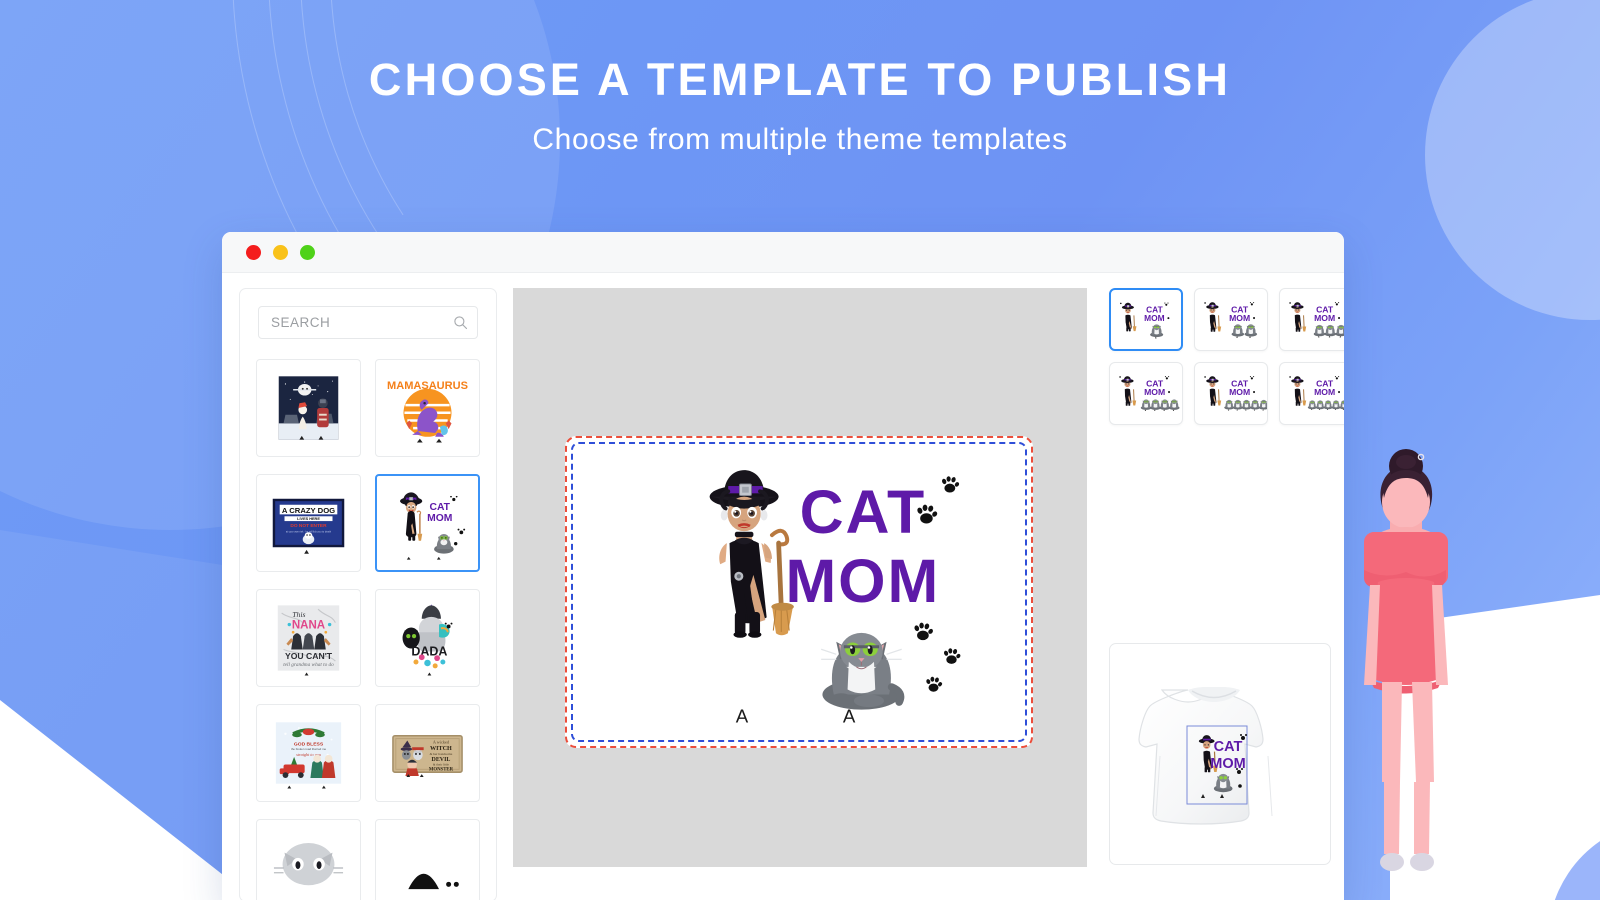 The height and width of the screenshot is (900, 1600). I want to click on search-input, so click(362, 322).